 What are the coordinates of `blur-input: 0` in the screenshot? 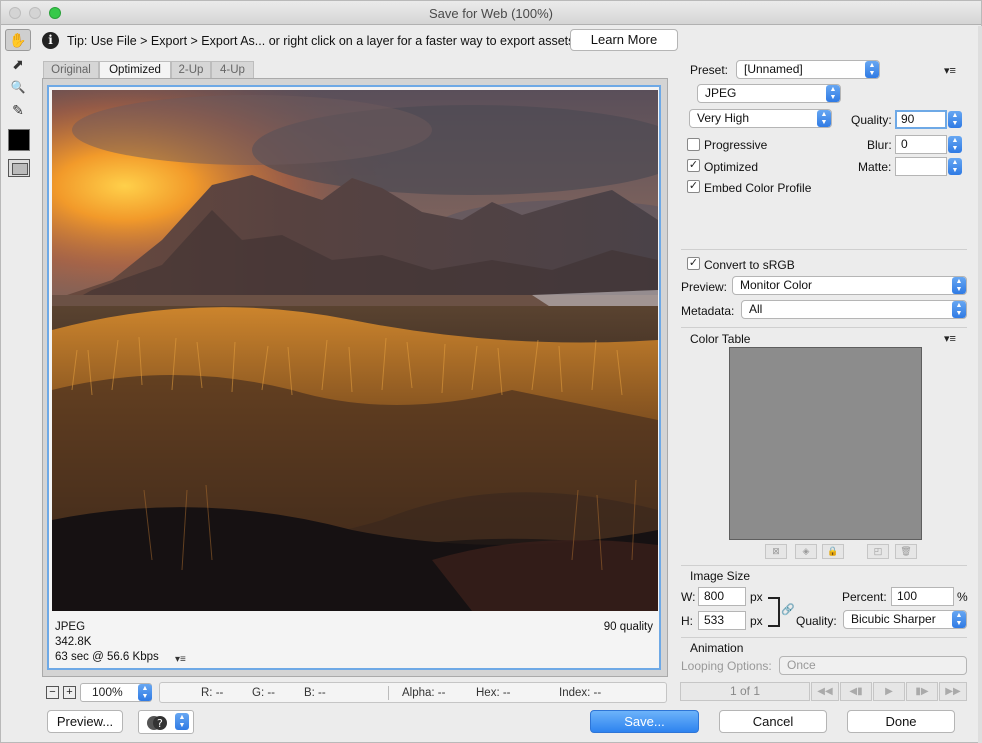 It's located at (921, 144).